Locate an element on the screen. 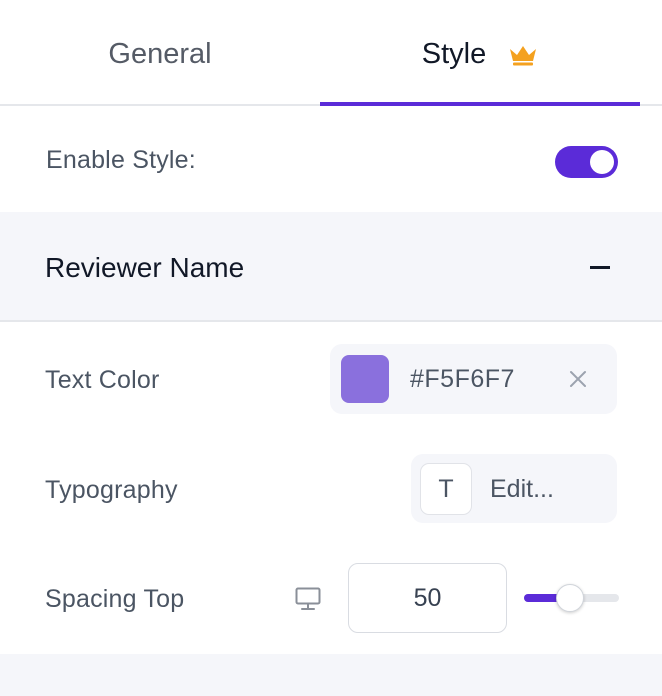  minus-icon is located at coordinates (600, 267).